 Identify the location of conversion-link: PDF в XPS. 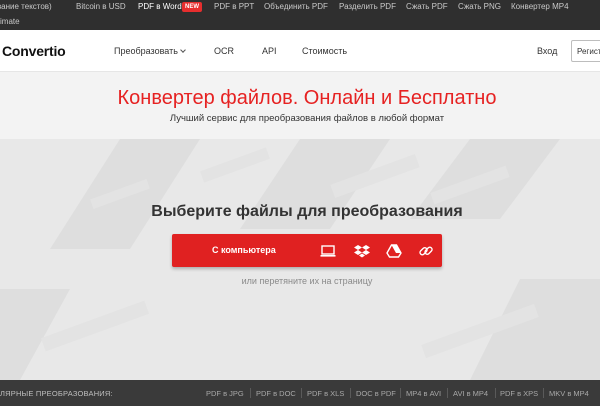
(519, 393).